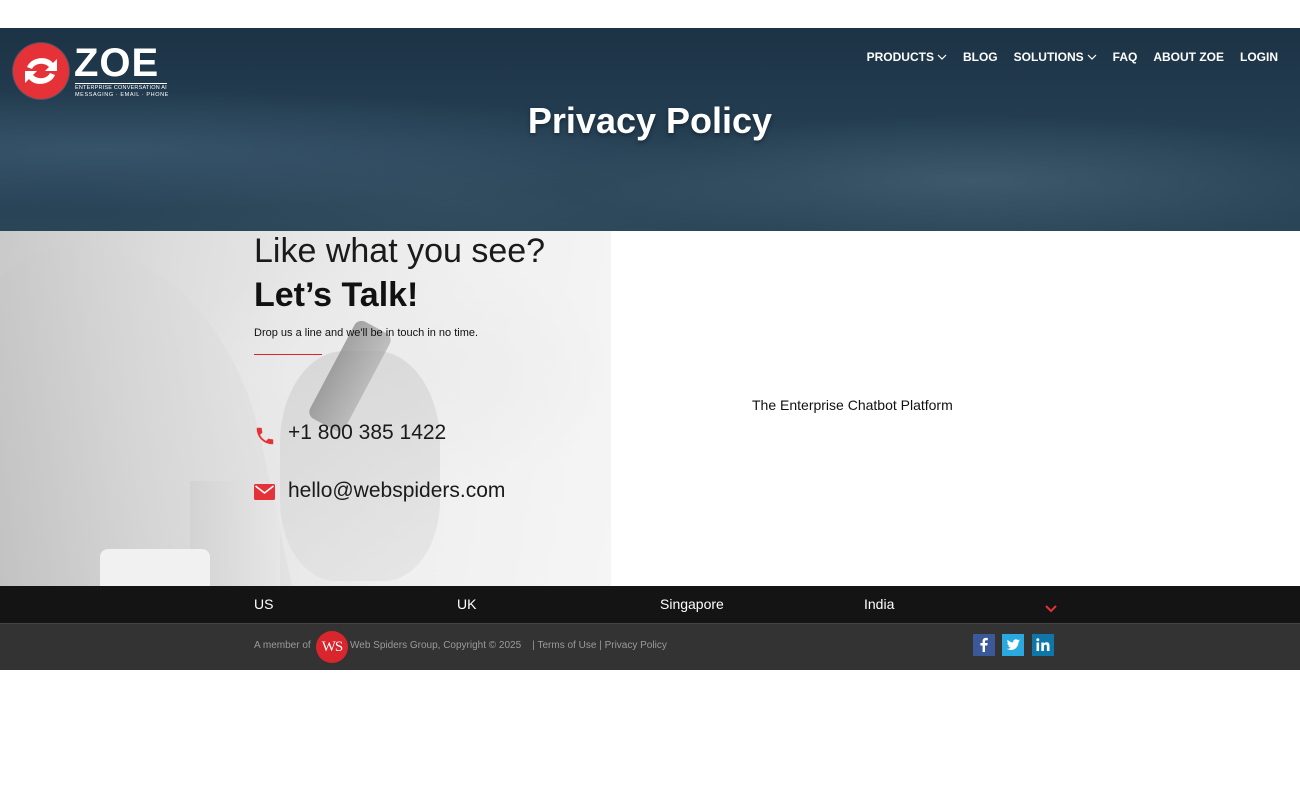 This screenshot has height=788, width=1300. I want to click on nav-products: PRODUCTS, so click(907, 57).